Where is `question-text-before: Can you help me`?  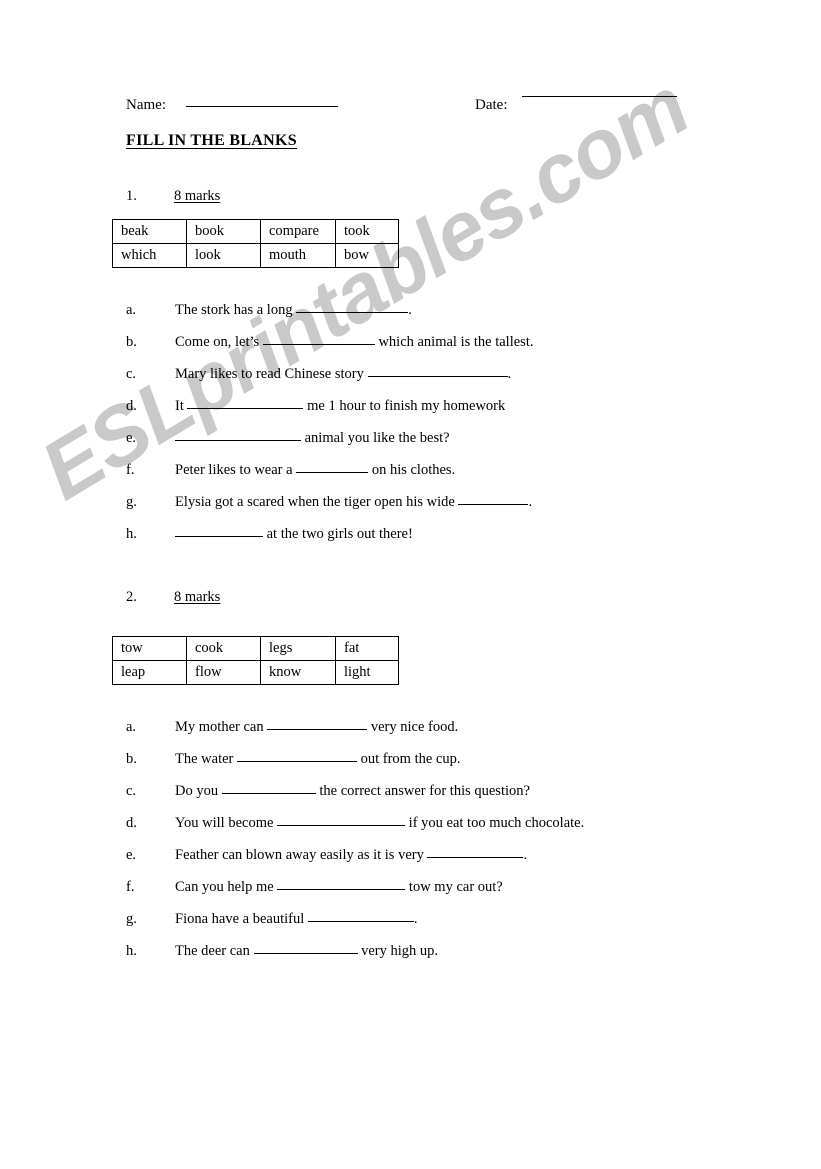 question-text-before: Can you help me is located at coordinates (226, 887).